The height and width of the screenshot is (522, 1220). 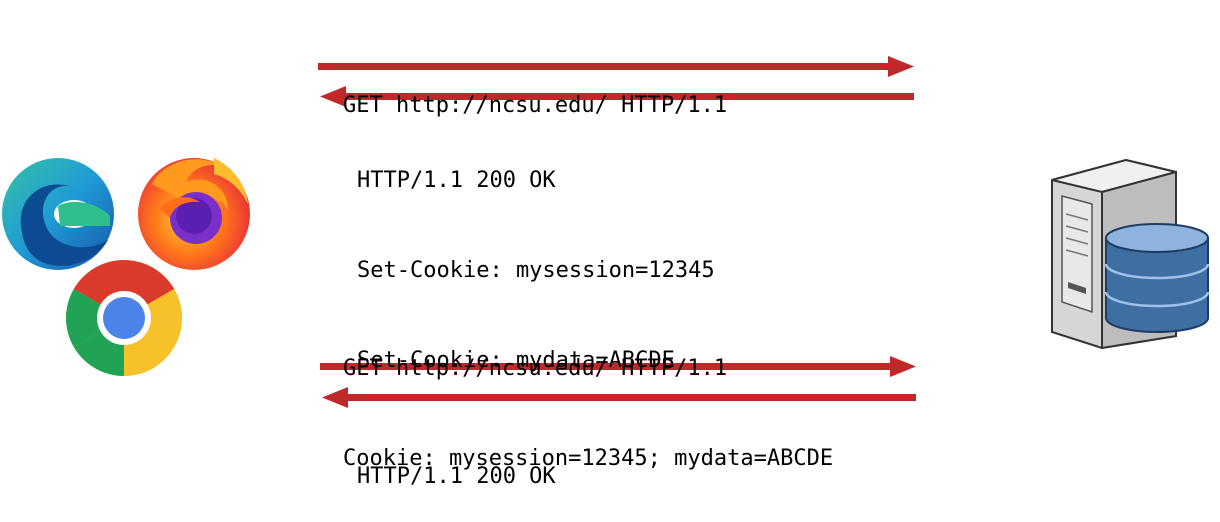 What do you see at coordinates (194, 214) in the screenshot?
I see `firefox-browser-icon` at bounding box center [194, 214].